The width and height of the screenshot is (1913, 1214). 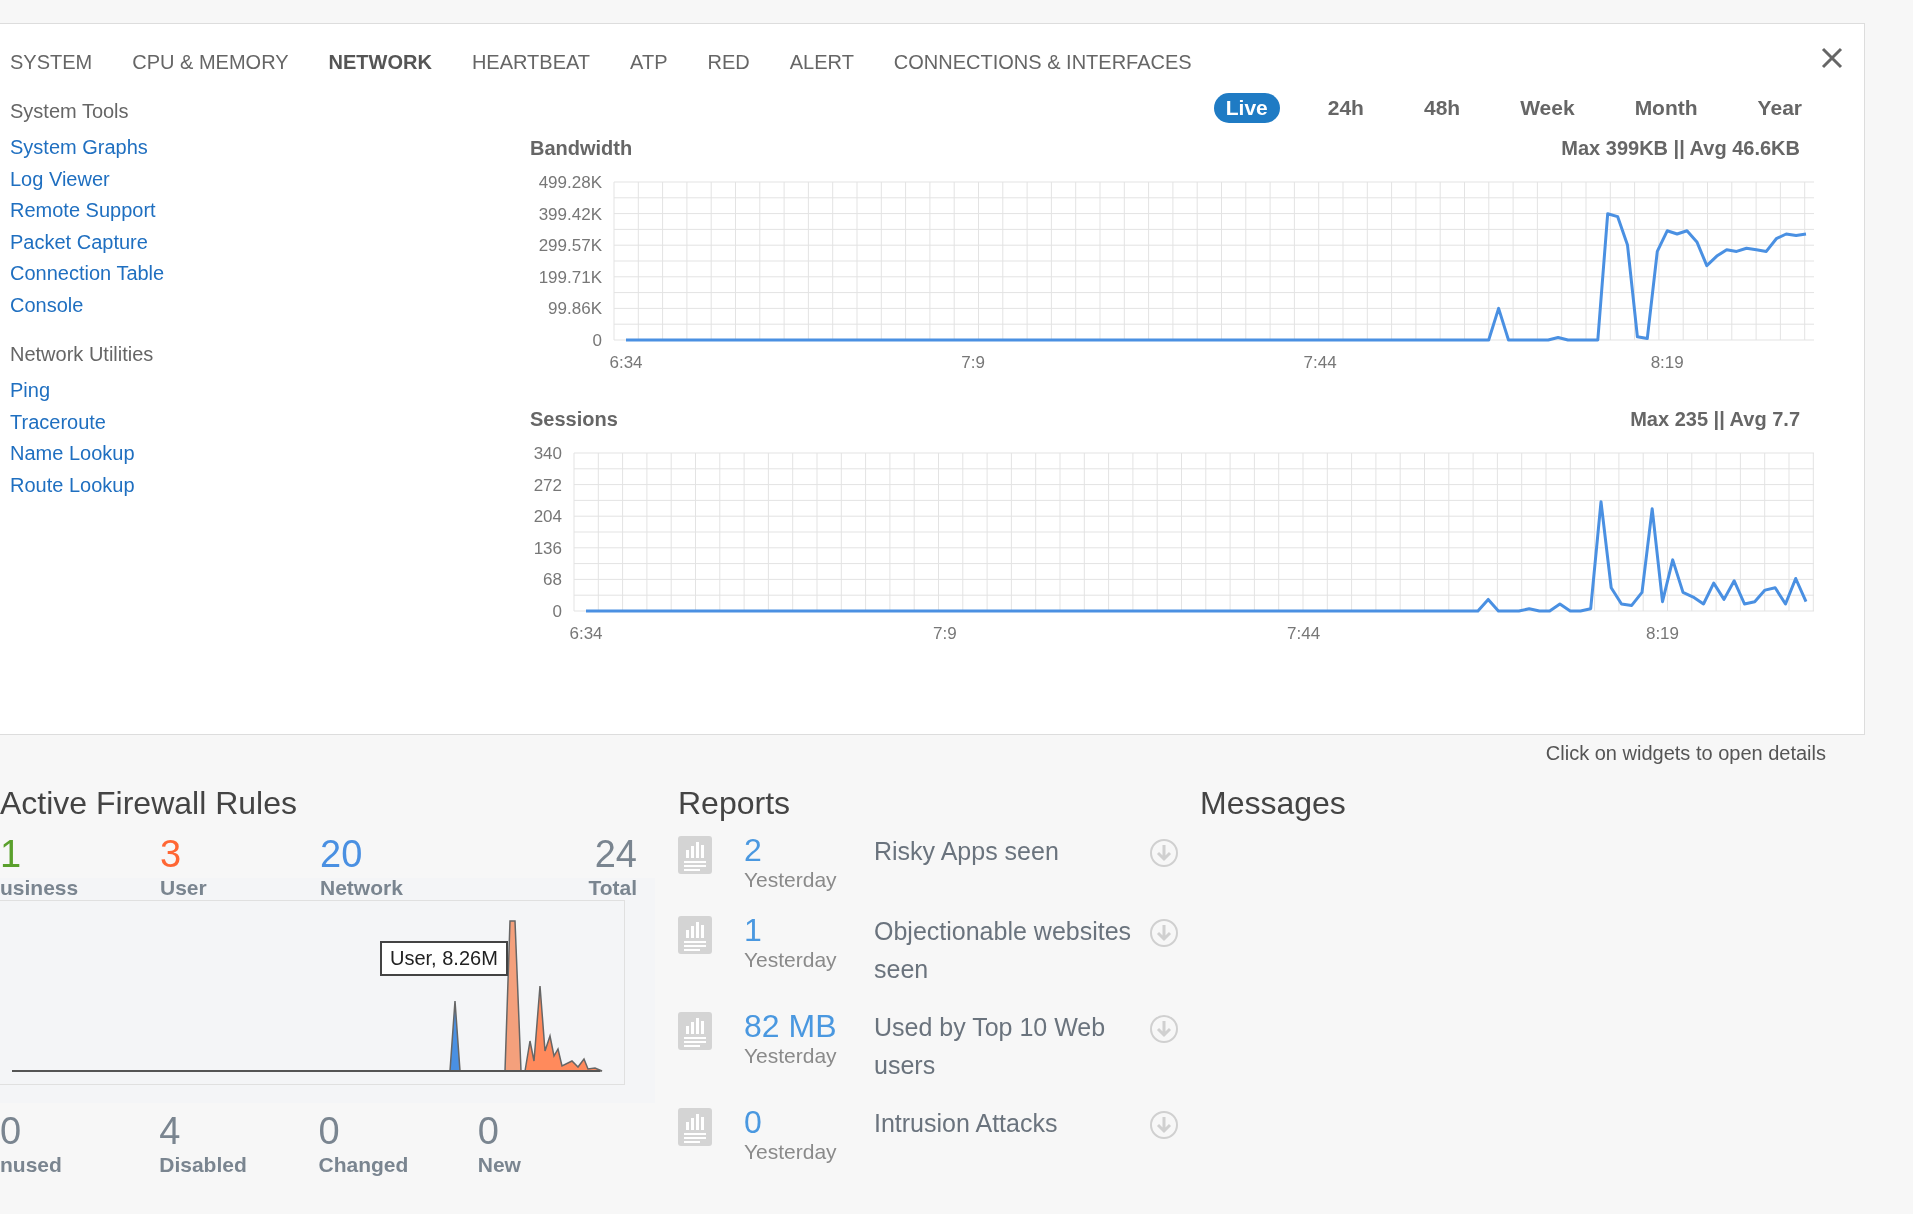 What do you see at coordinates (79, 148) in the screenshot?
I see `tool-link: System Graphs` at bounding box center [79, 148].